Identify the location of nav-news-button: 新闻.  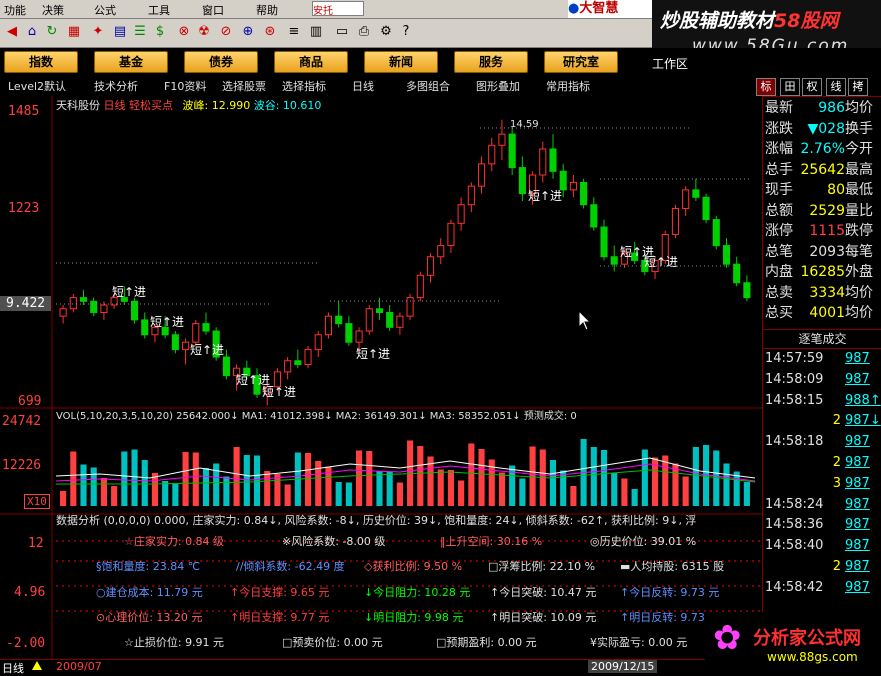
(401, 62).